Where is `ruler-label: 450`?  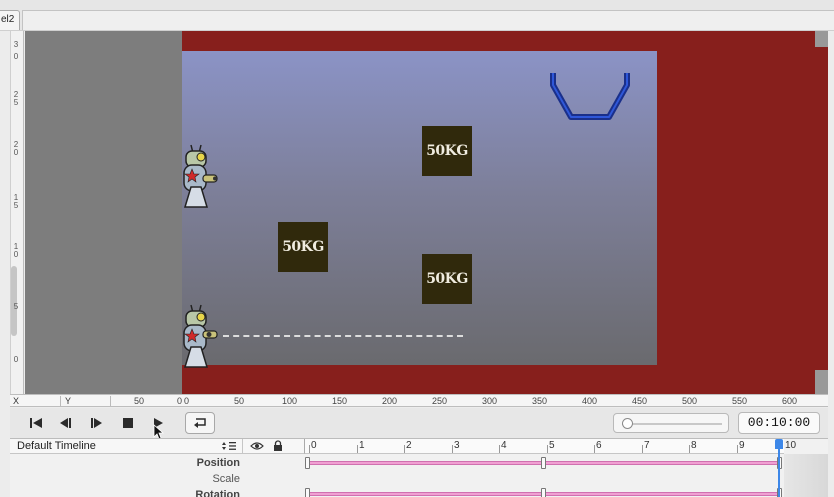
ruler-label: 450 is located at coordinates (640, 401).